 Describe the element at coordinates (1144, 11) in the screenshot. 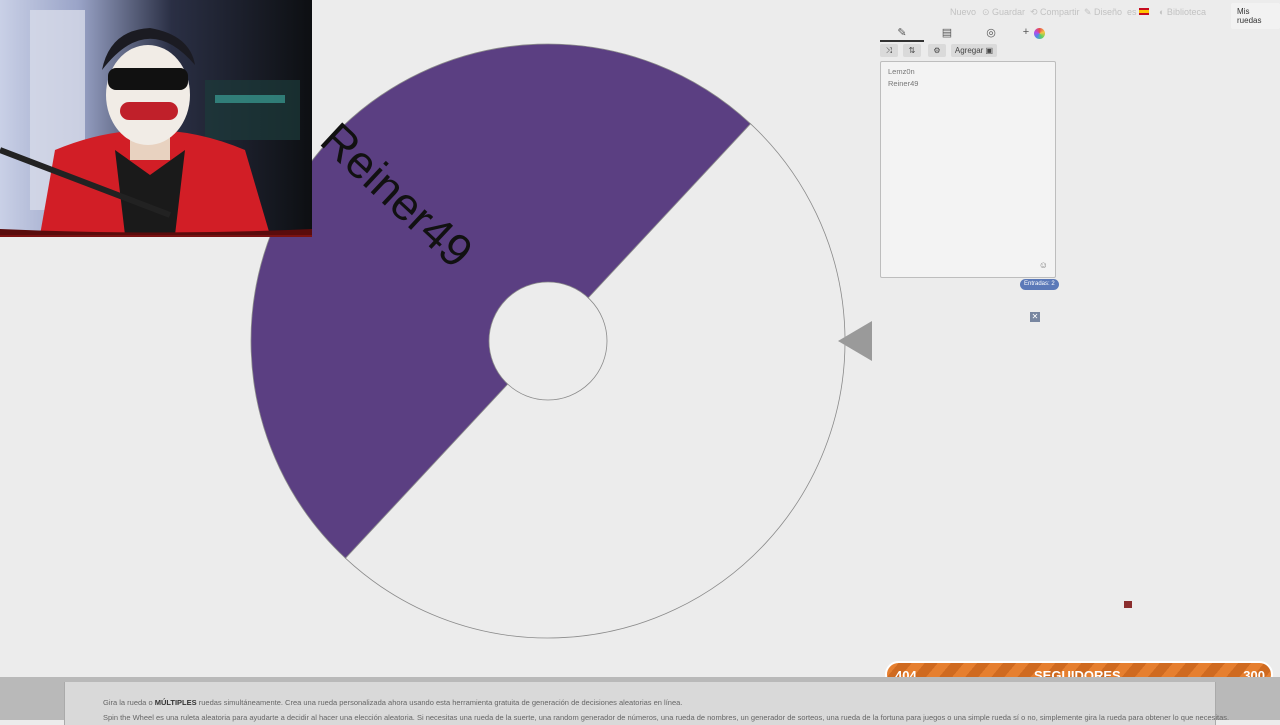

I see `spain-flag-icon` at that location.